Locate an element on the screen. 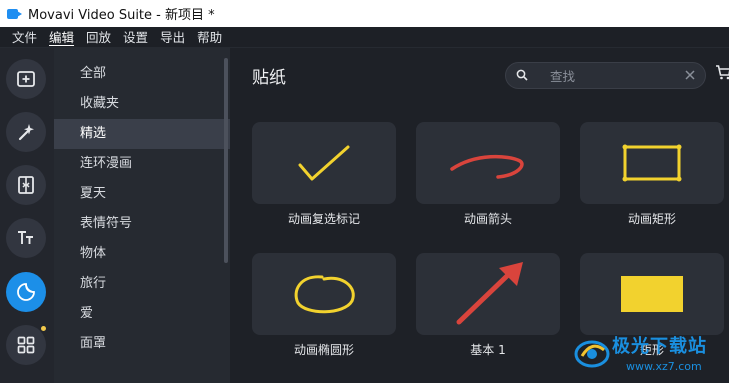 The height and width of the screenshot is (383, 729). sticker-card-checkmark is located at coordinates (324, 163).